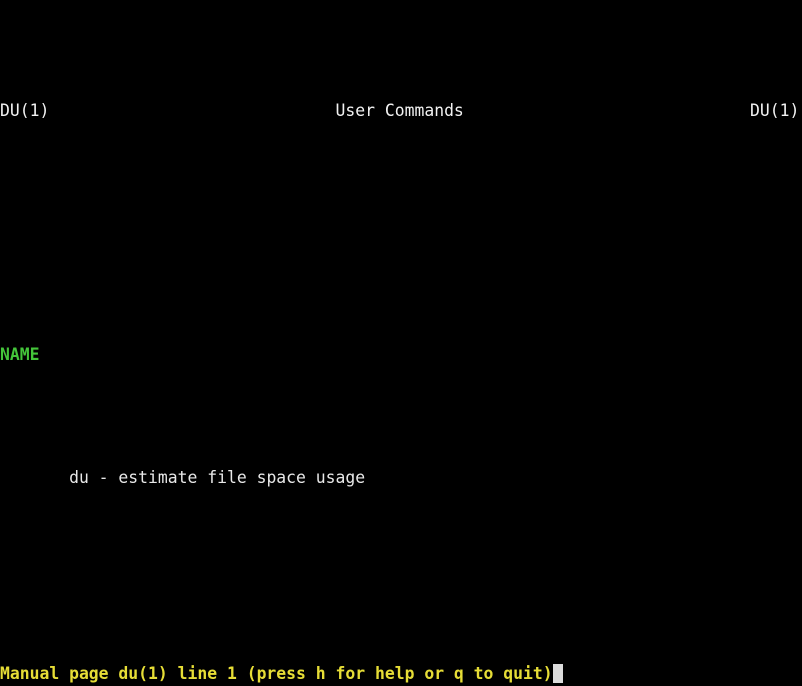 Image resolution: width=802 pixels, height=686 pixels. What do you see at coordinates (25, 110) in the screenshot?
I see `man-header-left: DU(1)` at bounding box center [25, 110].